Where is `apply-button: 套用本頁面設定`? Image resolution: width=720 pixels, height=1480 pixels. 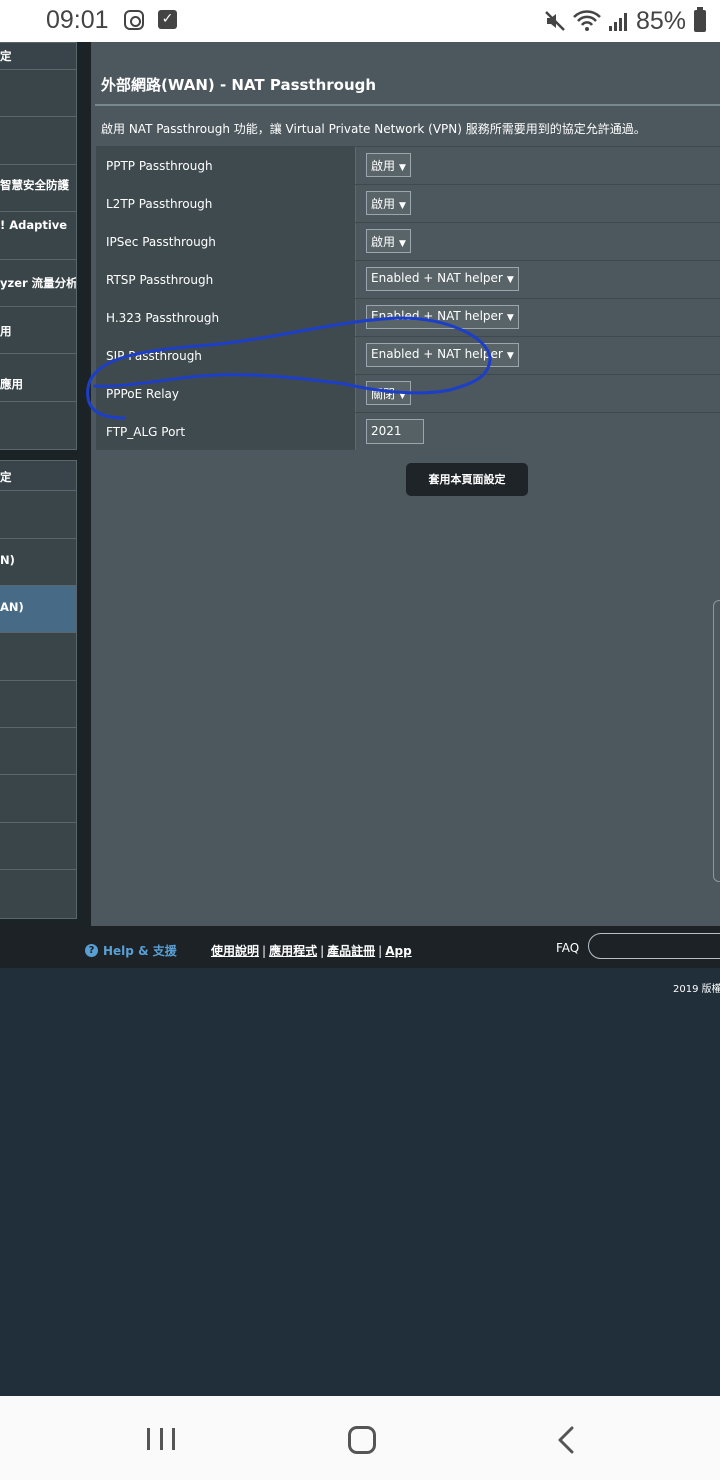
apply-button: 套用本頁面設定 is located at coordinates (467, 479).